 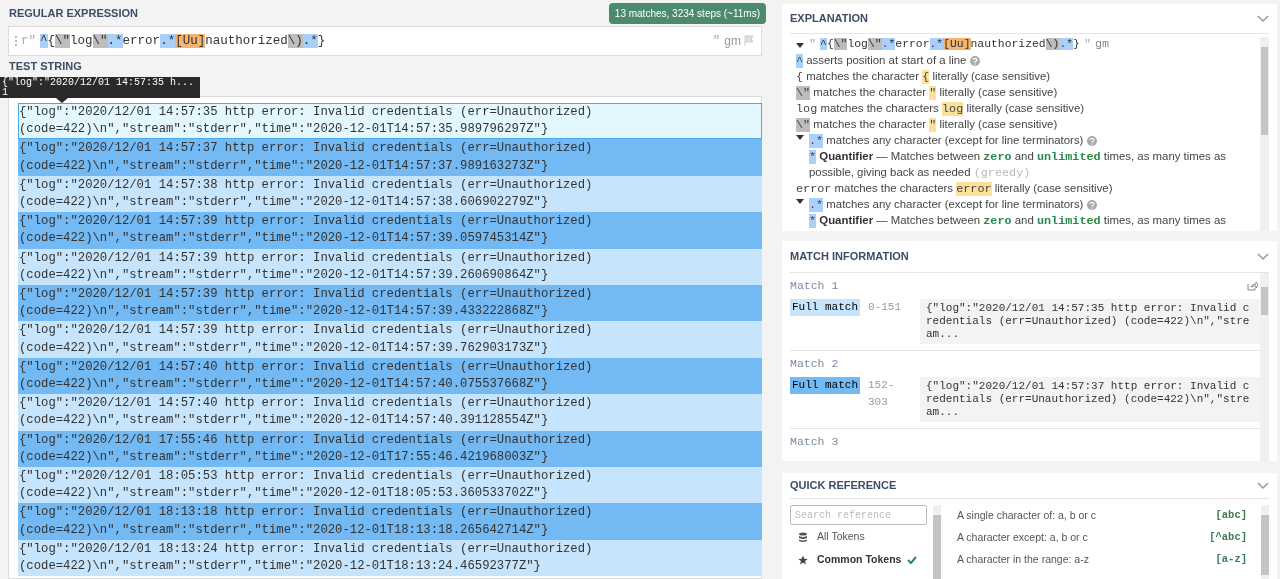 I want to click on match-highlight: {"log":"2020/12/01 18:05:53 http error: Invalid credentials (err=Unauthorized) (code=422)\n","stream":"stderr","time":"2020-12-01T18:05:53.360533702Z"}, so click(x=390, y=485).